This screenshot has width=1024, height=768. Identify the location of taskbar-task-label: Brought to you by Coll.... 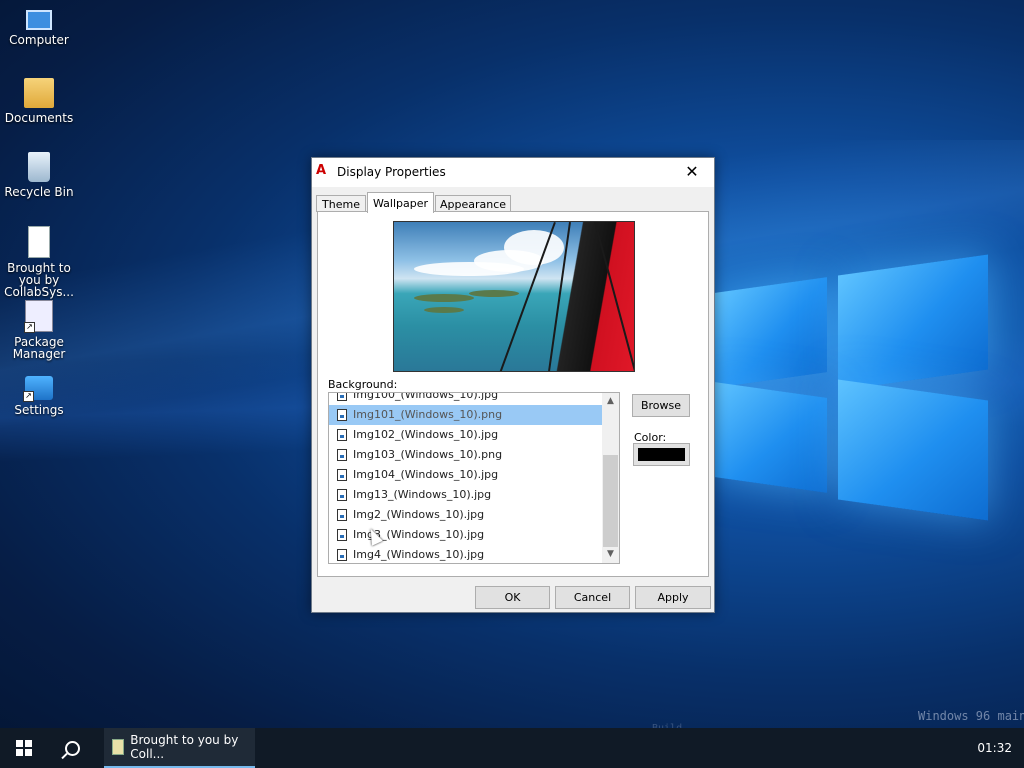
(184, 747).